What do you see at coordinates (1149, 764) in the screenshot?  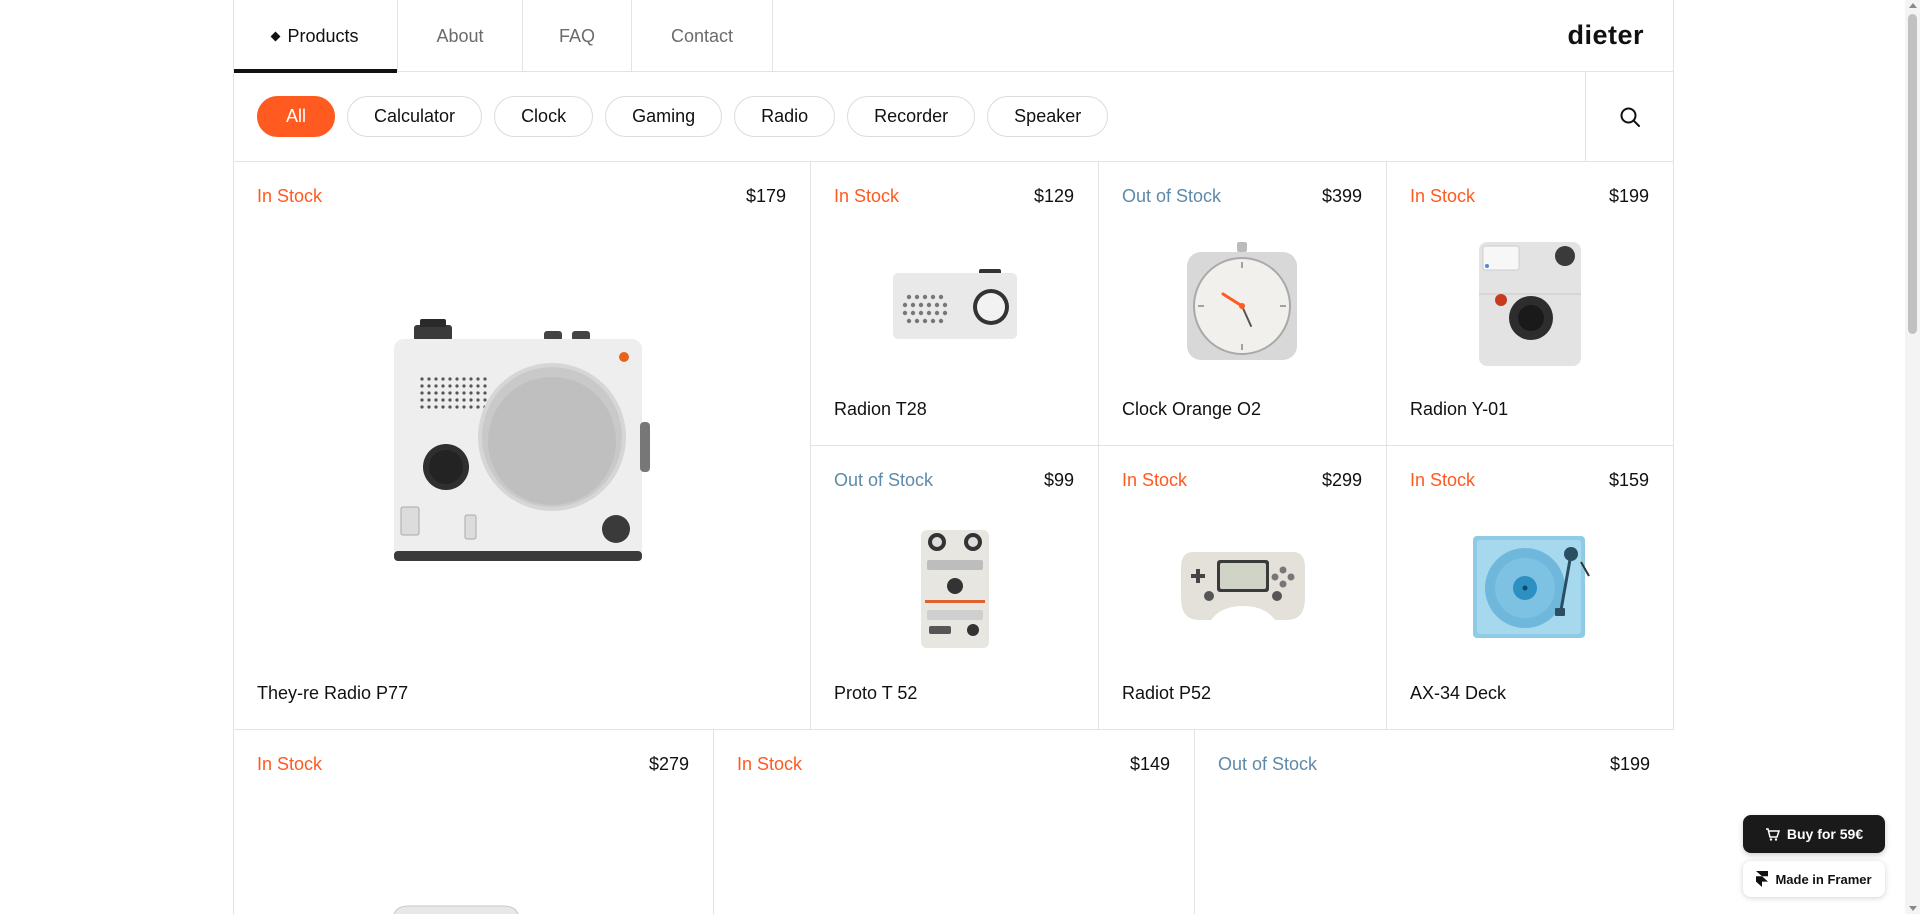 I see `product-price: $149` at bounding box center [1149, 764].